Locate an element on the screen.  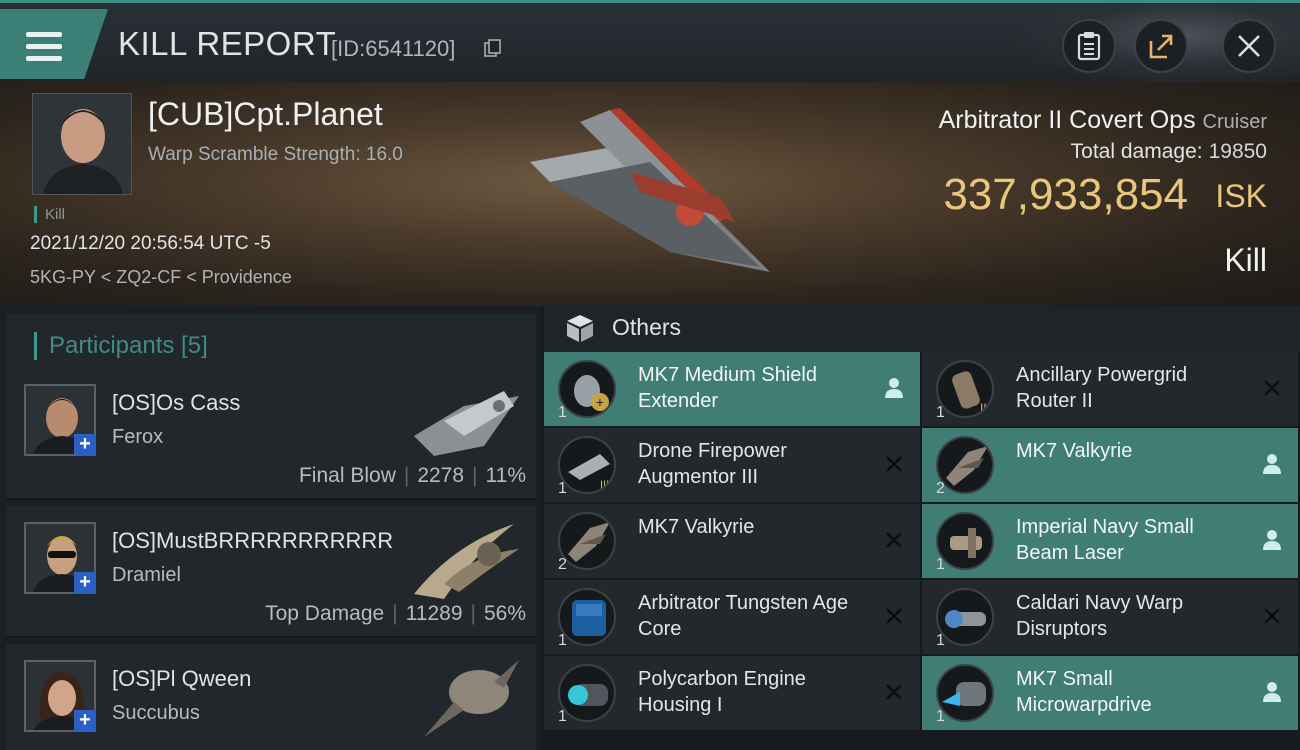
victim-ship-type: Arbitrator II Covert Ops is located at coordinates (1067, 120).